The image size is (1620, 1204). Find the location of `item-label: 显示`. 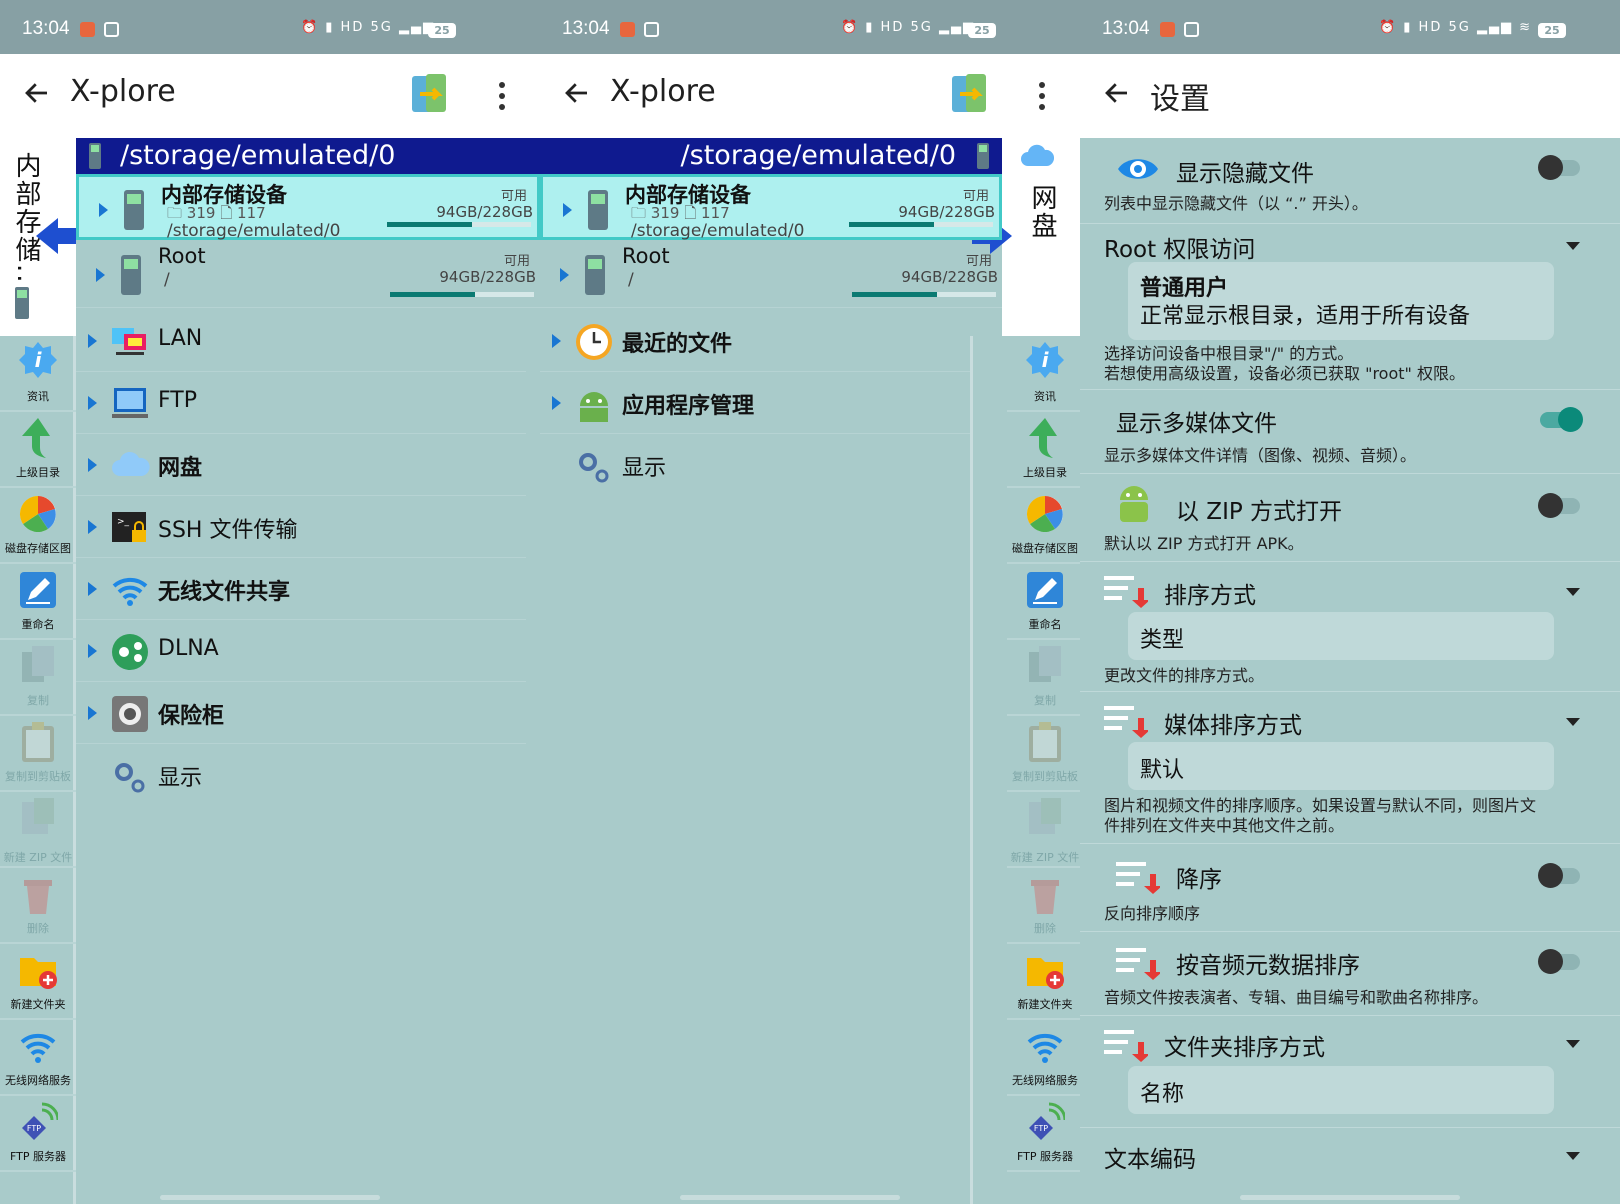

item-label: 显示 is located at coordinates (180, 778).